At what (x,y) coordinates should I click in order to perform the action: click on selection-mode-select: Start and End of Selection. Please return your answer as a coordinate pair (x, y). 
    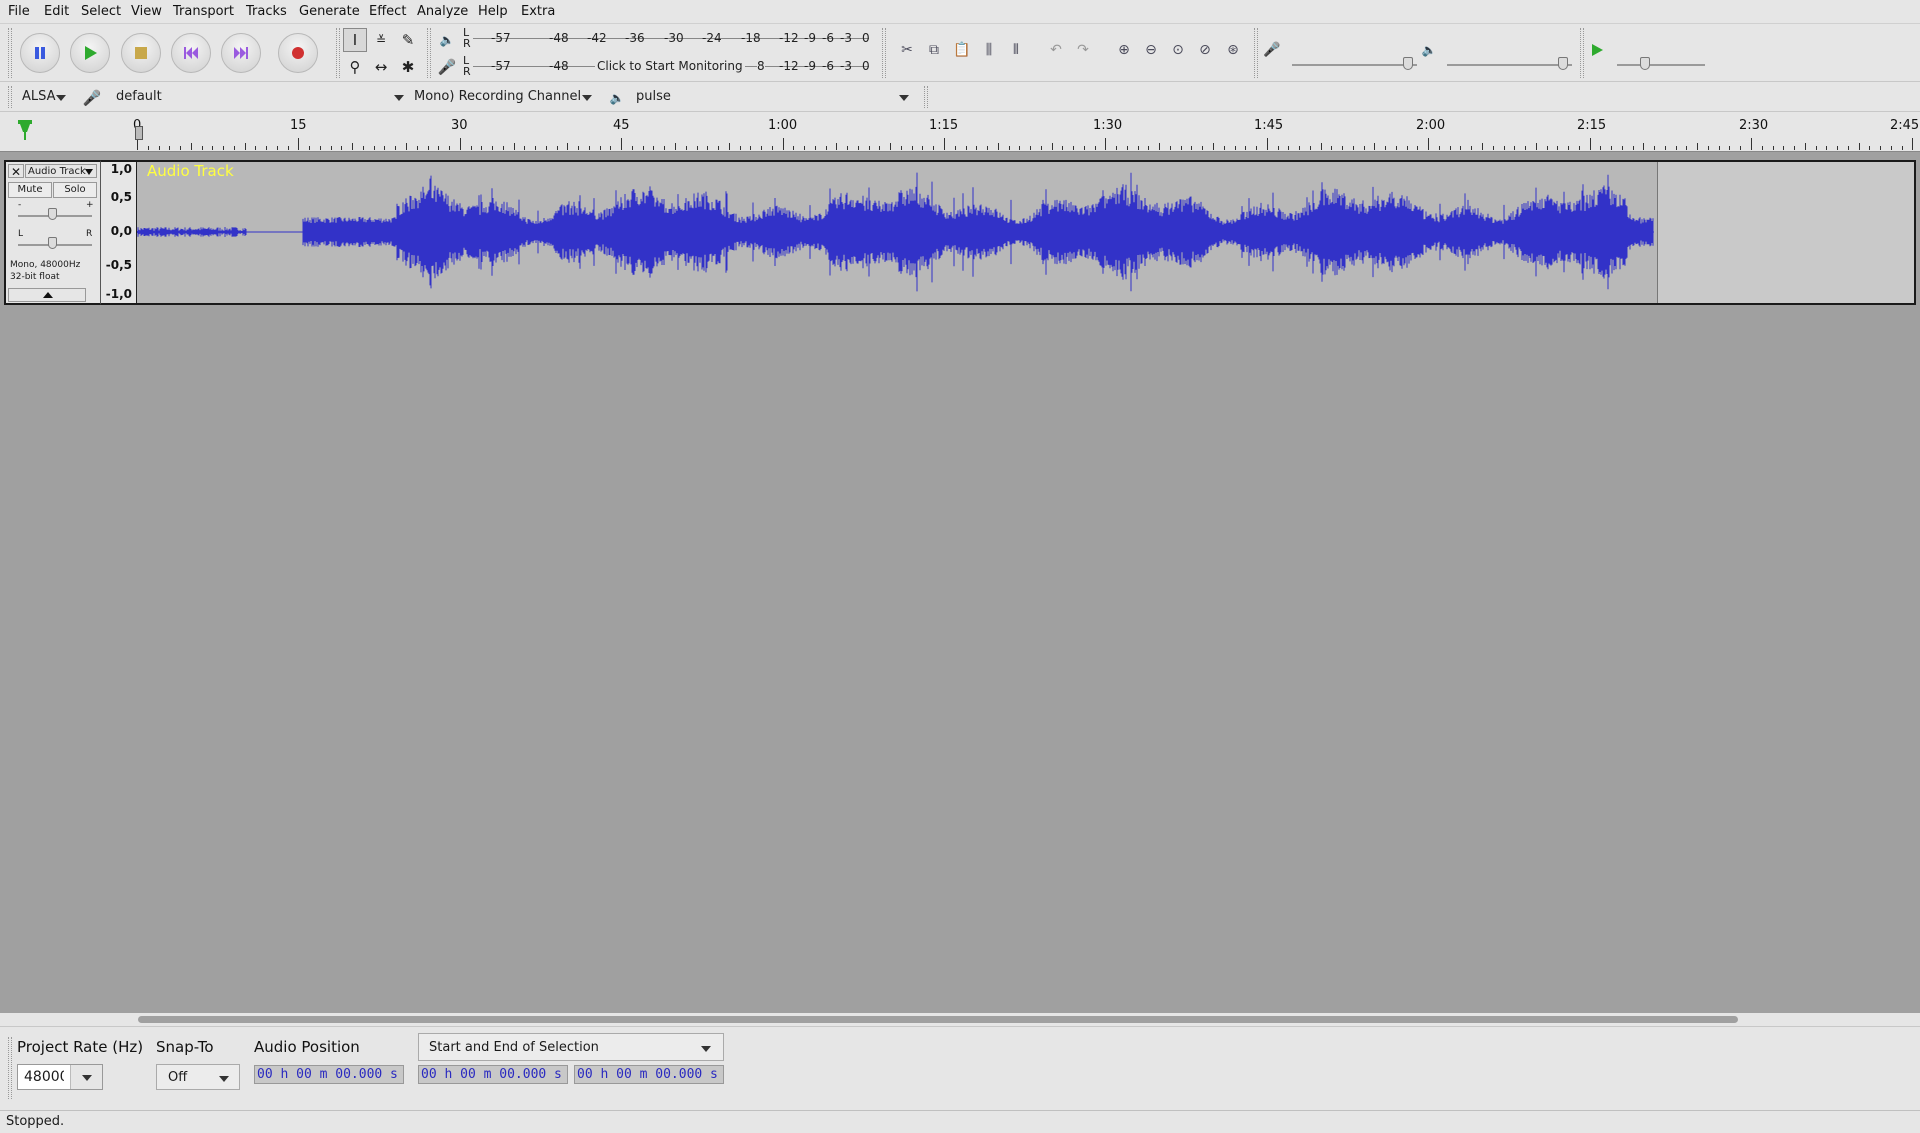
    Looking at the image, I should click on (571, 1047).